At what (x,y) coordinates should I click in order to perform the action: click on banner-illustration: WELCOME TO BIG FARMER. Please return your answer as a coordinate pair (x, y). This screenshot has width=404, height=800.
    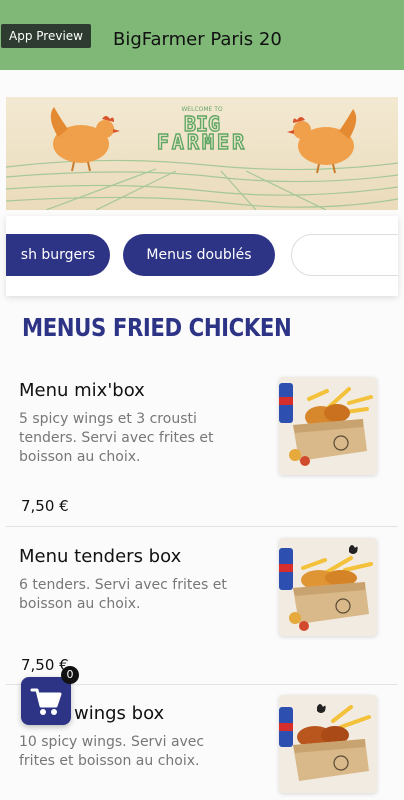
    Looking at the image, I should click on (202, 153).